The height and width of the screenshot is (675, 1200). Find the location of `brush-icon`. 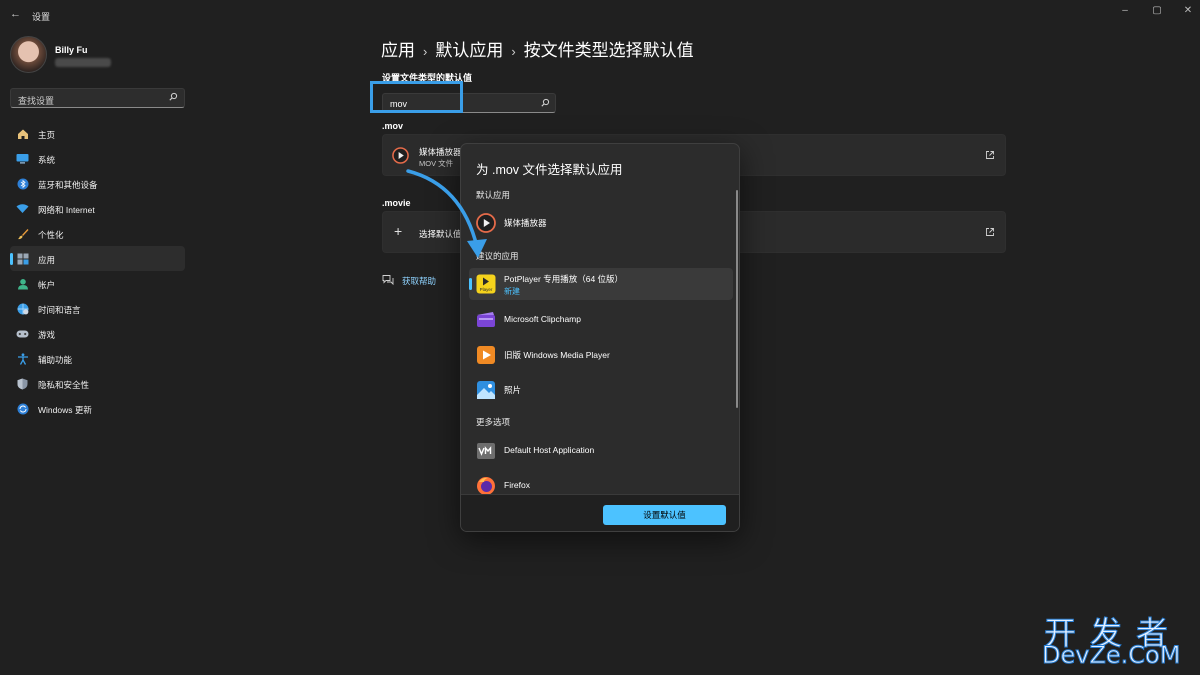

brush-icon is located at coordinates (22, 233).